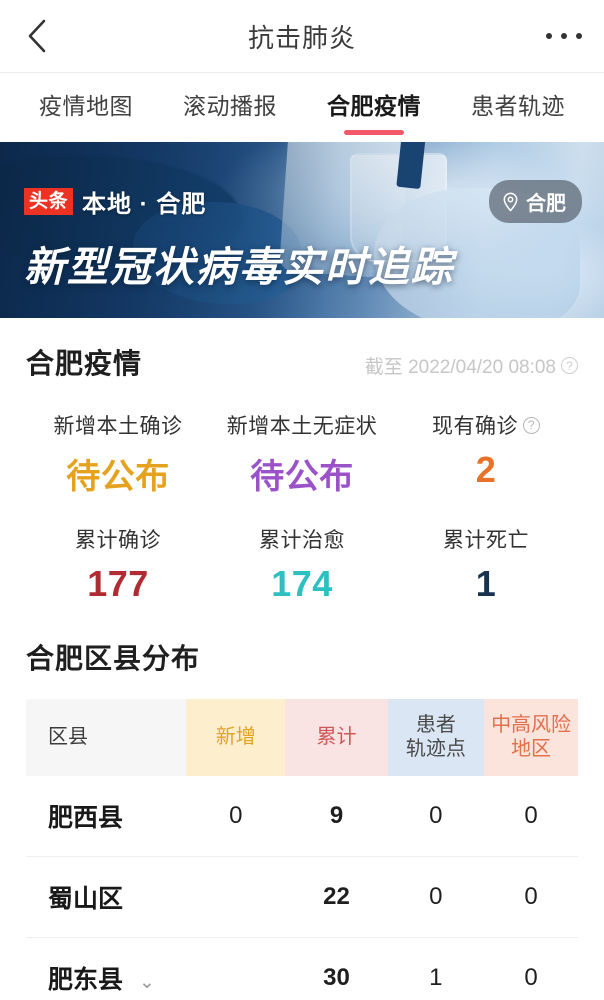  What do you see at coordinates (546, 204) in the screenshot?
I see `location-chip-label: 合肥` at bounding box center [546, 204].